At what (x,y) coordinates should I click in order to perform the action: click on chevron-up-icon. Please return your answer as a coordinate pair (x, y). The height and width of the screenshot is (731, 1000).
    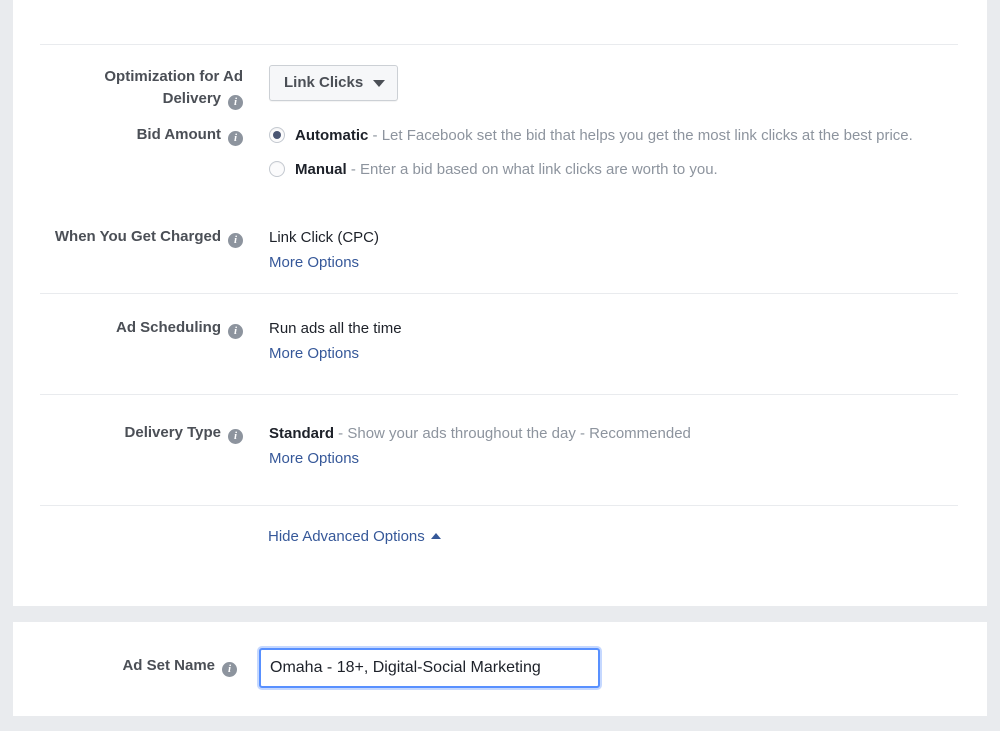
    Looking at the image, I should click on (435, 535).